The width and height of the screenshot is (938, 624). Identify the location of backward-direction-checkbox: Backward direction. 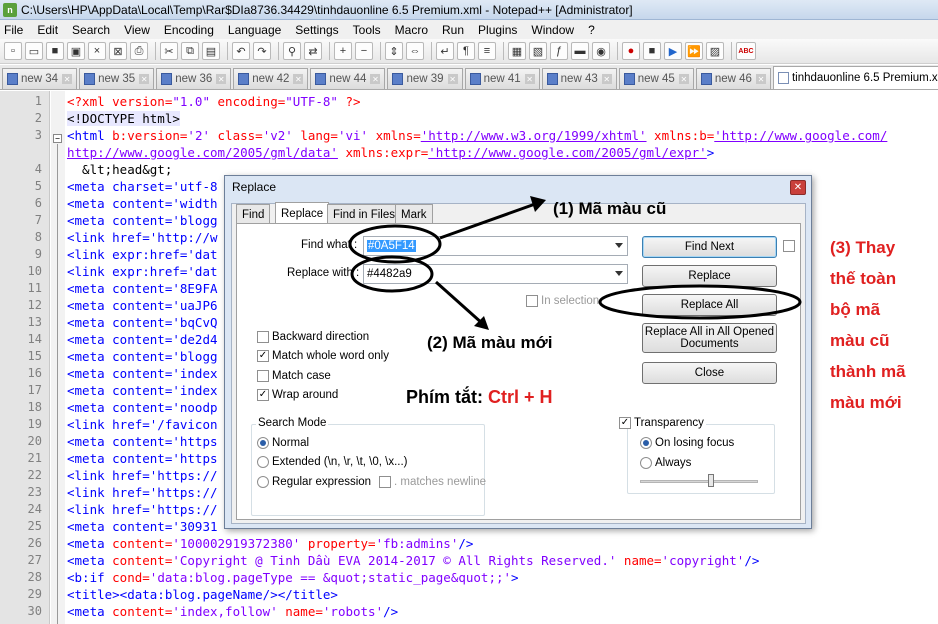
(313, 337).